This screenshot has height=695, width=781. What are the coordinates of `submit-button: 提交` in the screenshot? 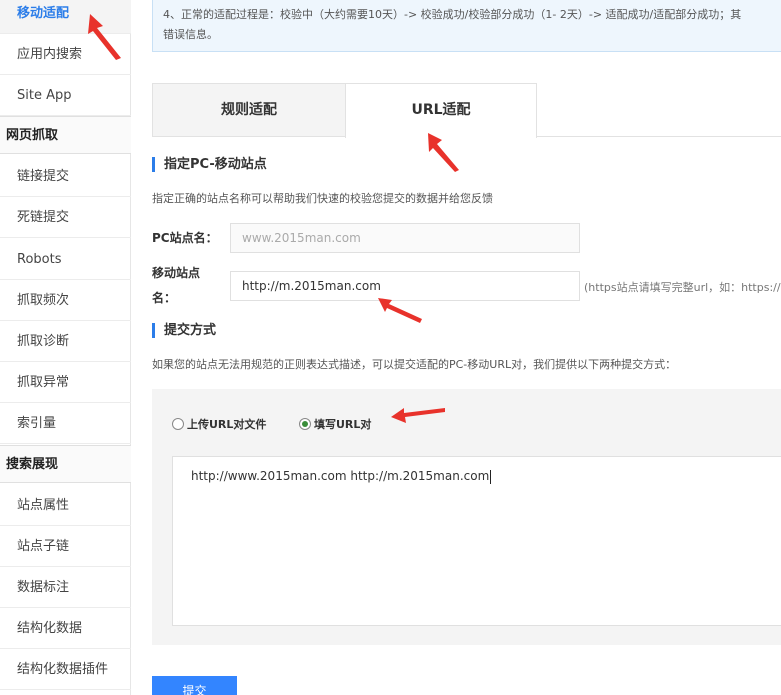 It's located at (194, 685).